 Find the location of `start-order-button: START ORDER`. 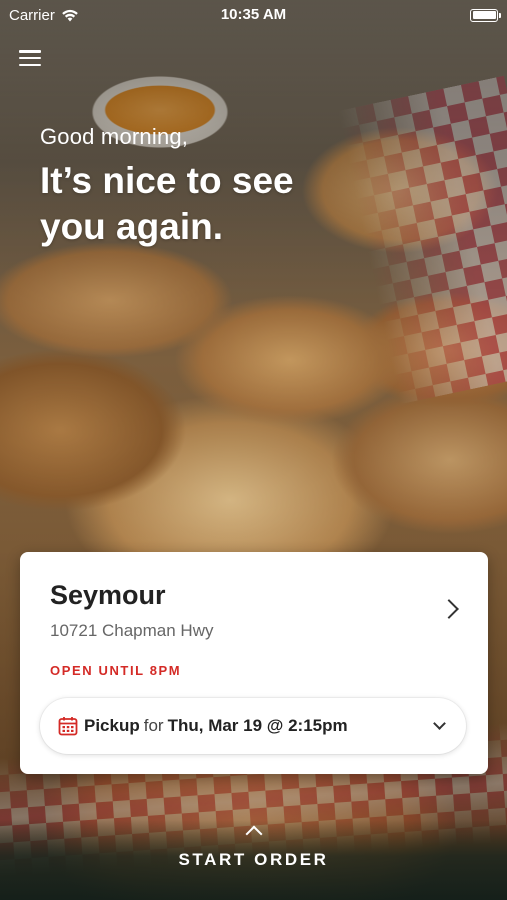

start-order-button: START ORDER is located at coordinates (253, 846).